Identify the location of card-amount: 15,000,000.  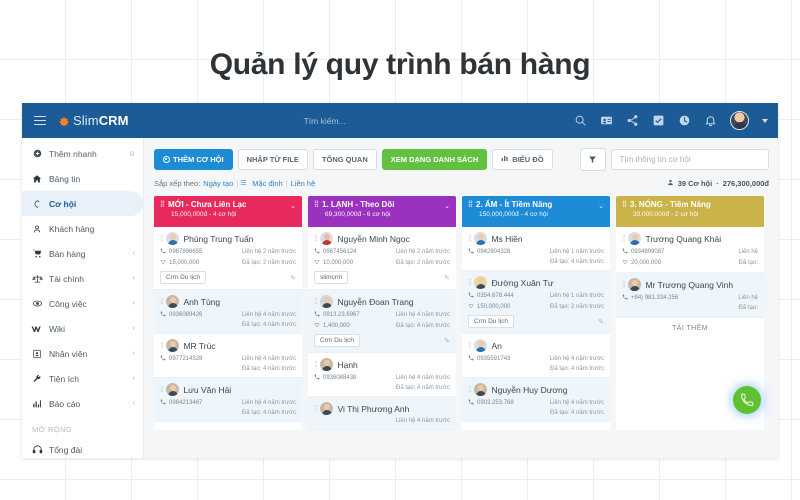
(184, 263).